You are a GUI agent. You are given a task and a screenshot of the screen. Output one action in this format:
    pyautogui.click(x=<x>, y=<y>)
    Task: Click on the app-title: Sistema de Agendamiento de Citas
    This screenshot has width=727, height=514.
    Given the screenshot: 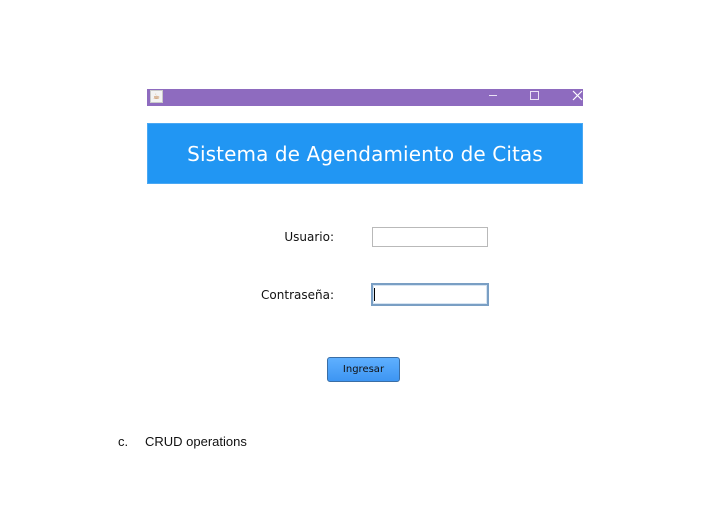 What is the action you would take?
    pyautogui.click(x=365, y=153)
    